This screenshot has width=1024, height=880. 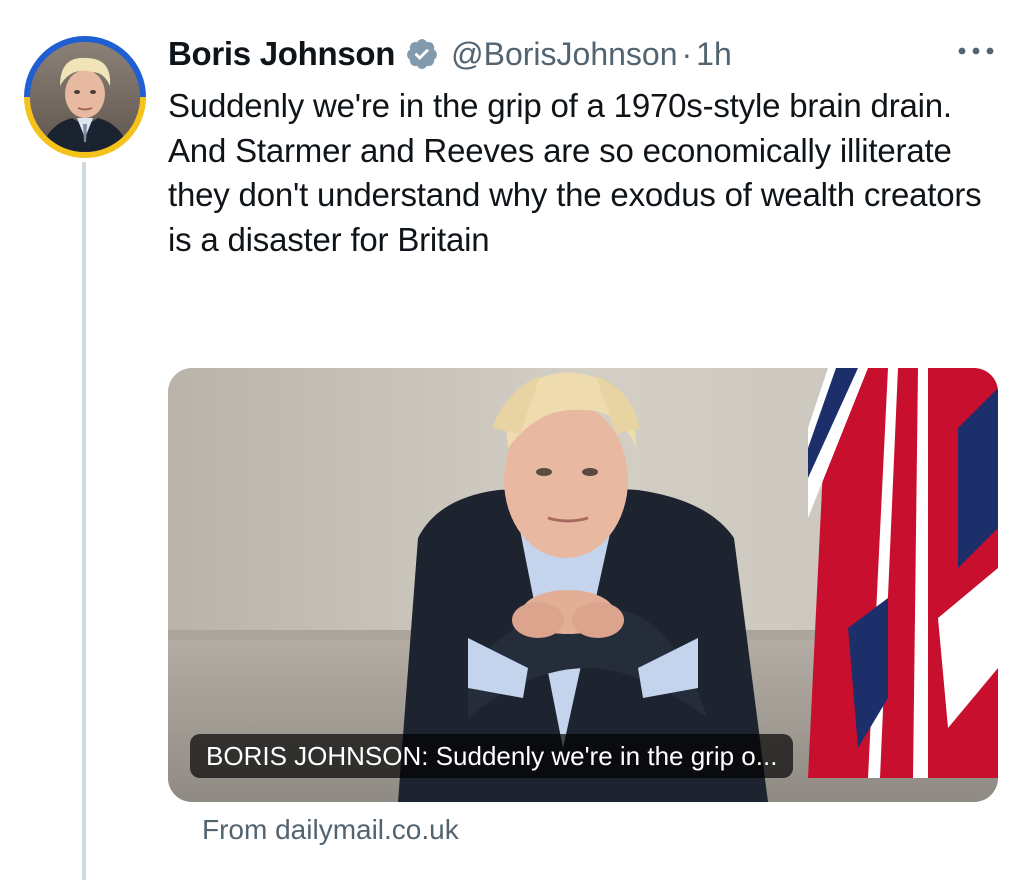 What do you see at coordinates (450, 54) in the screenshot?
I see `tweet-header: Boris Johnson @BorisJohnson · 1h` at bounding box center [450, 54].